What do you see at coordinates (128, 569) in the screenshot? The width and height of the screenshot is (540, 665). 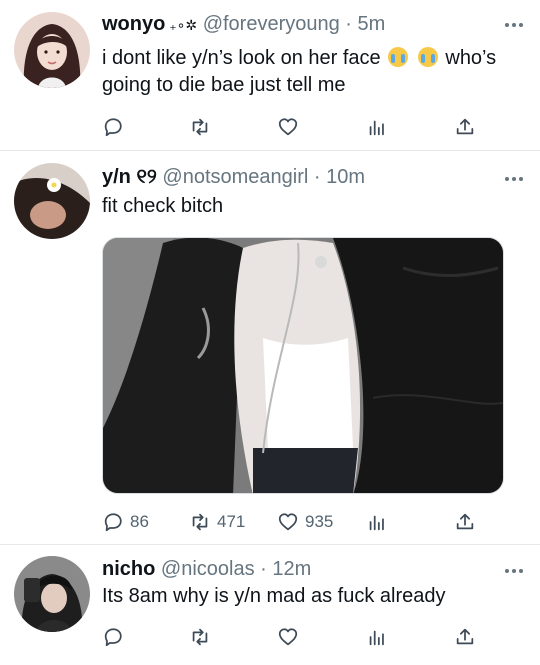 I see `display-name: nicho` at bounding box center [128, 569].